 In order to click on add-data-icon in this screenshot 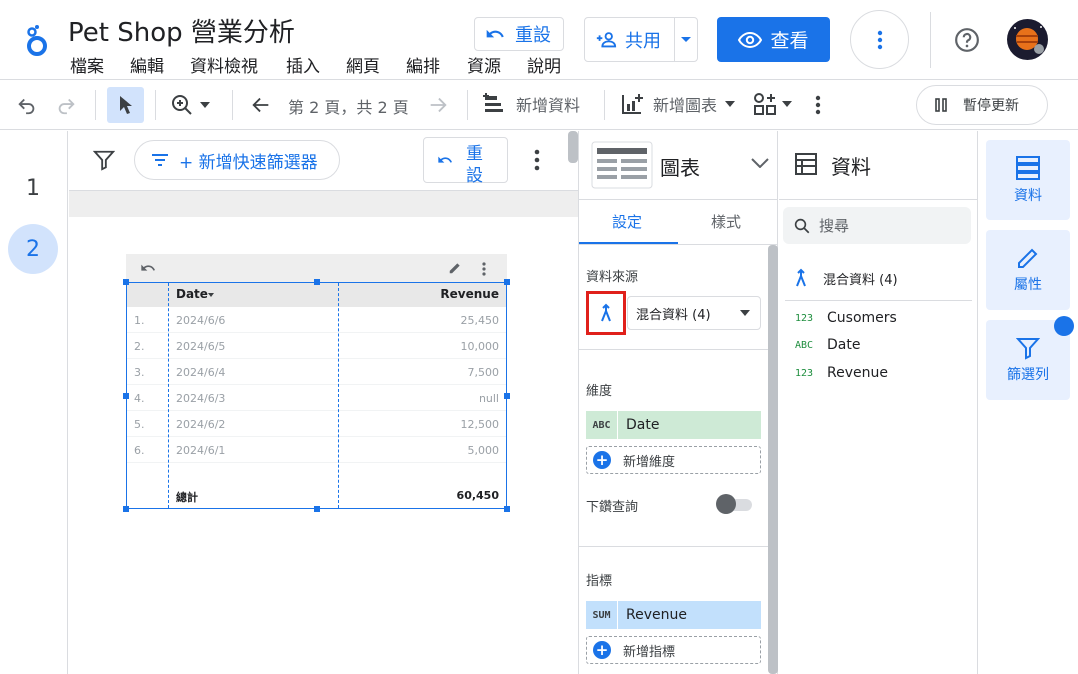, I will do `click(495, 104)`.